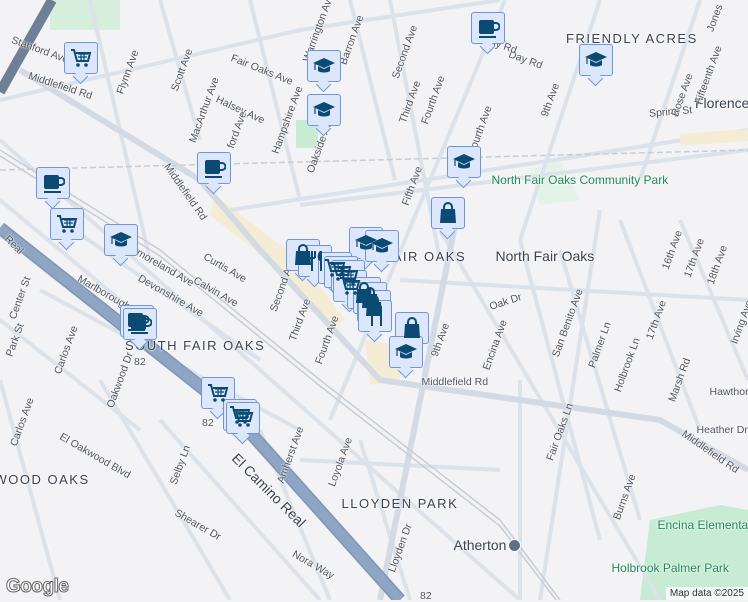 This screenshot has width=748, height=602. Describe the element at coordinates (703, 525) in the screenshot. I see `park-label: Encina Elementary Sch` at that location.